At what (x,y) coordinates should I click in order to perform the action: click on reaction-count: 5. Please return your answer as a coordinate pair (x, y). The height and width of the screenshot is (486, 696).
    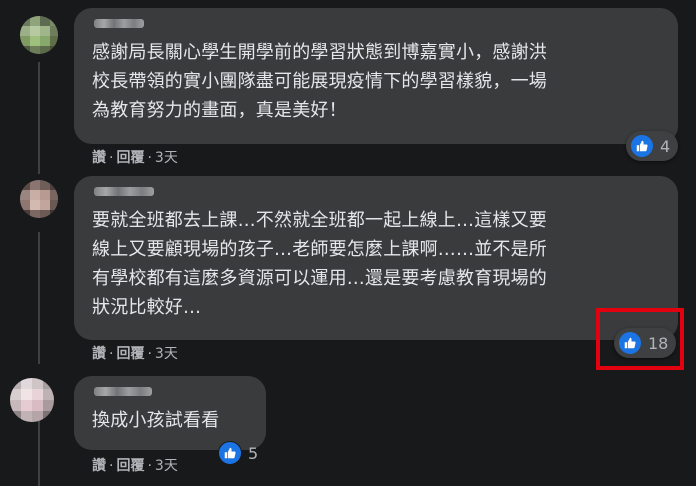
    Looking at the image, I should click on (253, 453).